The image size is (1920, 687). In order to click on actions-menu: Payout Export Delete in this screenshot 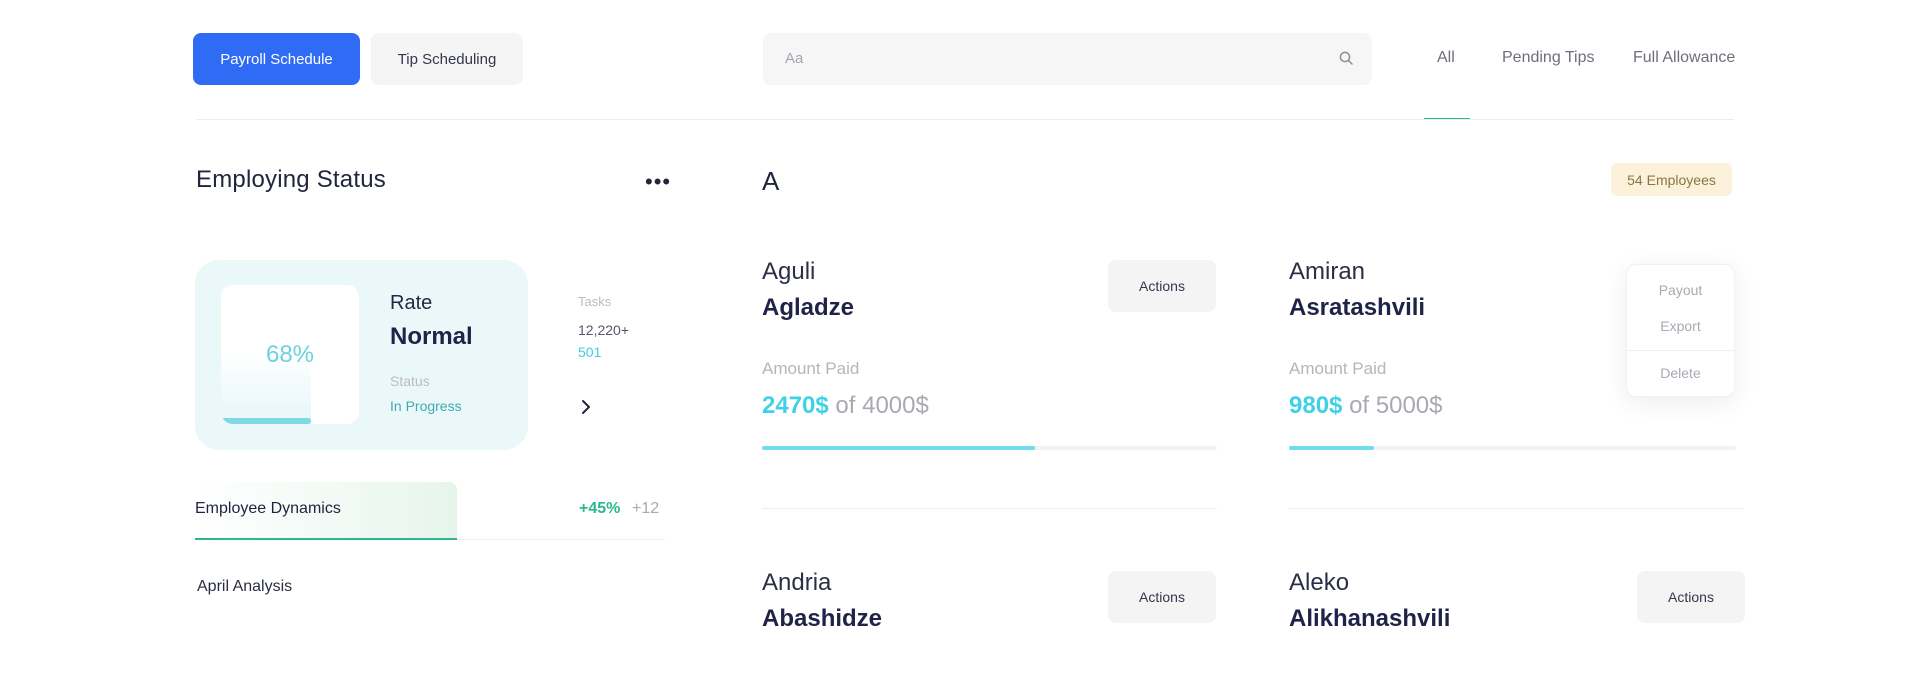, I will do `click(1680, 330)`.